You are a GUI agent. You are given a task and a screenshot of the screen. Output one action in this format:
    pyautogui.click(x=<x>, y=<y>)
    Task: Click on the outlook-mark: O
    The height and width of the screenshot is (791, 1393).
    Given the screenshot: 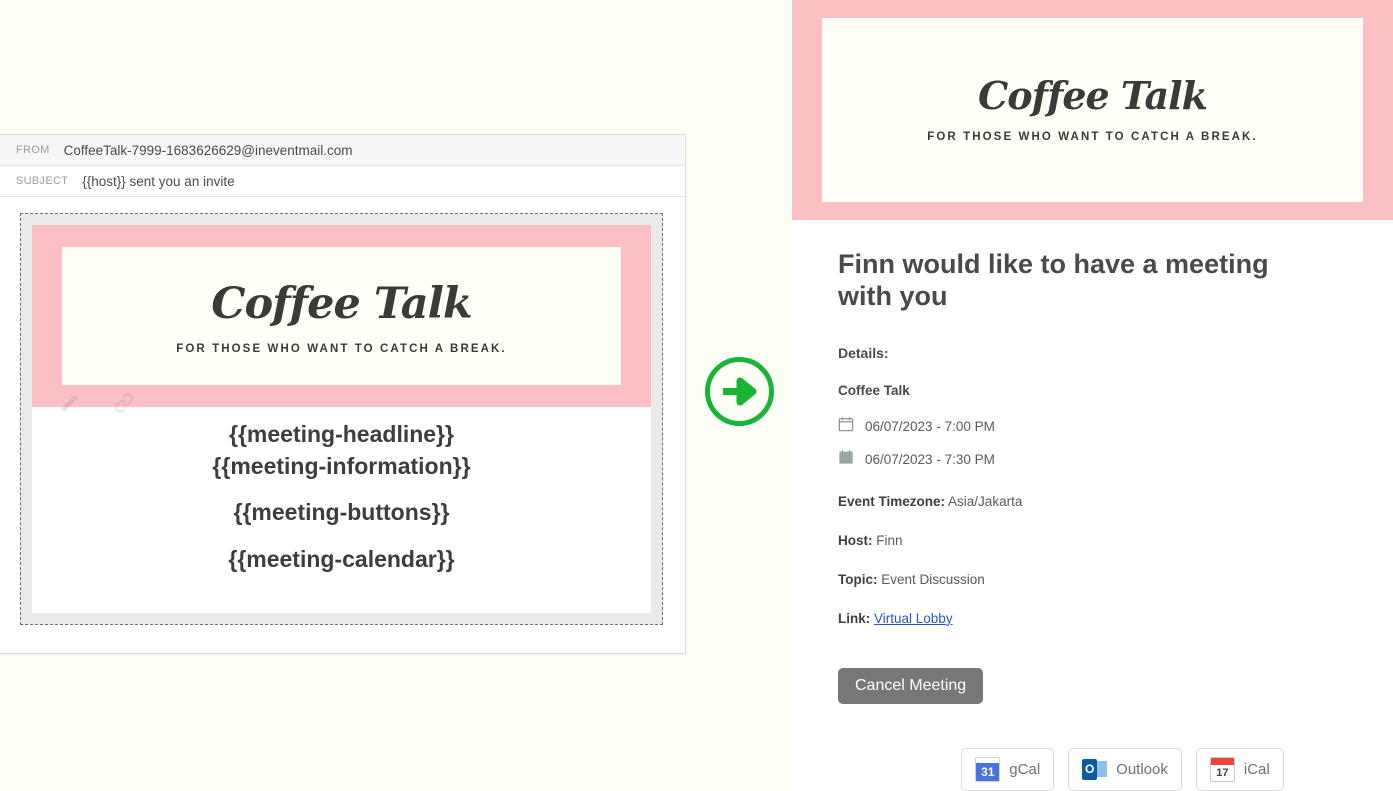 What is the action you would take?
    pyautogui.click(x=1090, y=769)
    